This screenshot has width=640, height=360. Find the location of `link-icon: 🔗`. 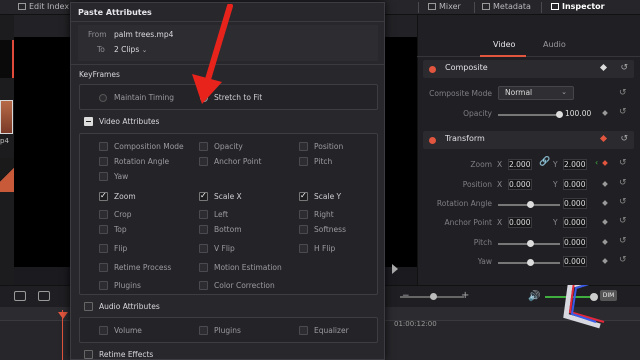

link-icon: 🔗 is located at coordinates (544, 162).